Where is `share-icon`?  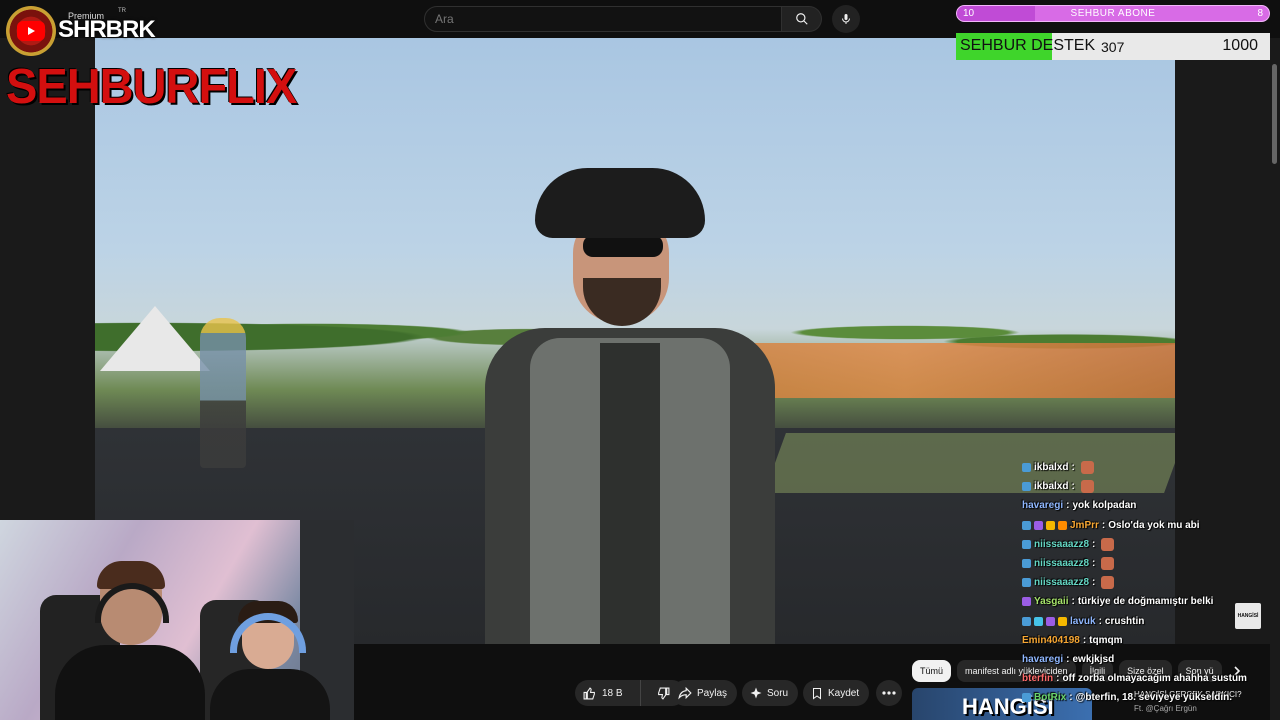
share-icon is located at coordinates (685, 693).